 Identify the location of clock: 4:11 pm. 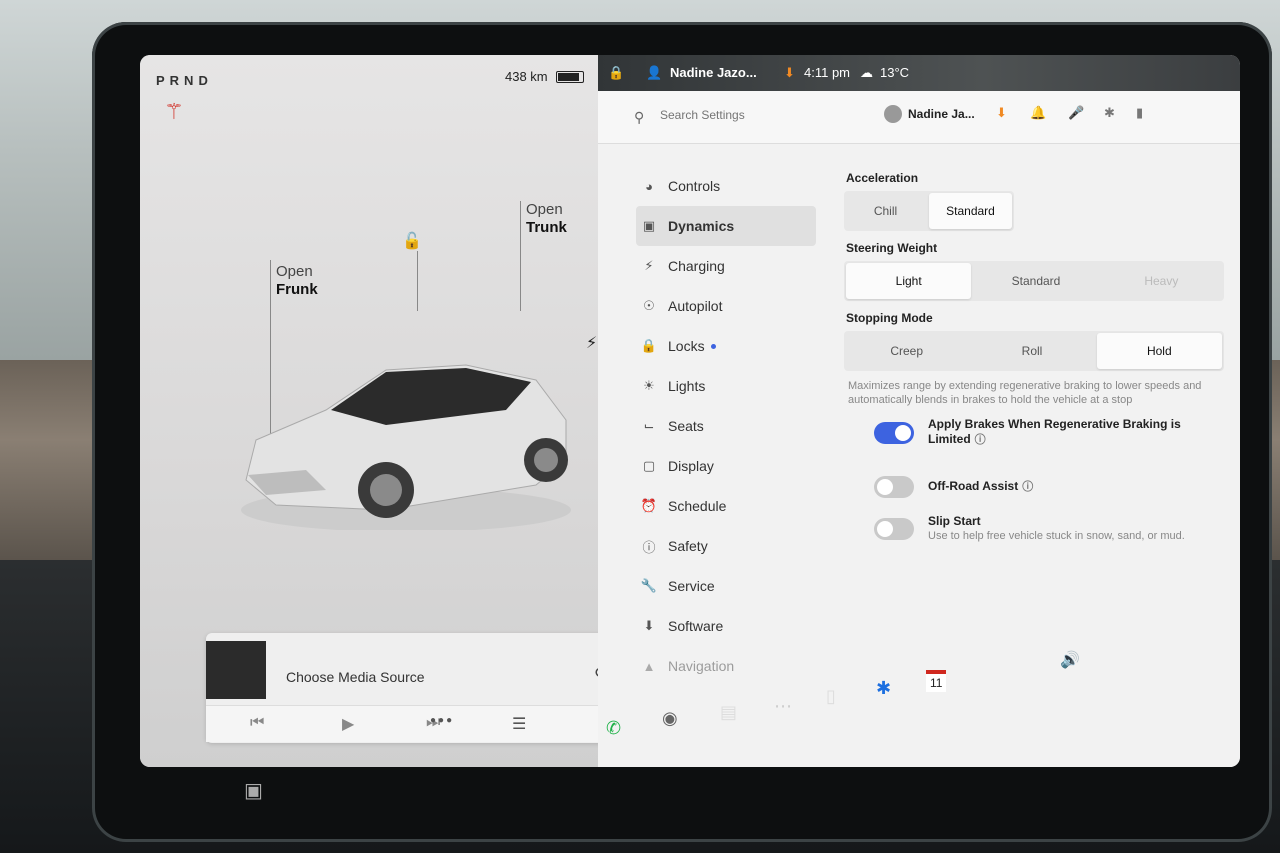
(827, 72).